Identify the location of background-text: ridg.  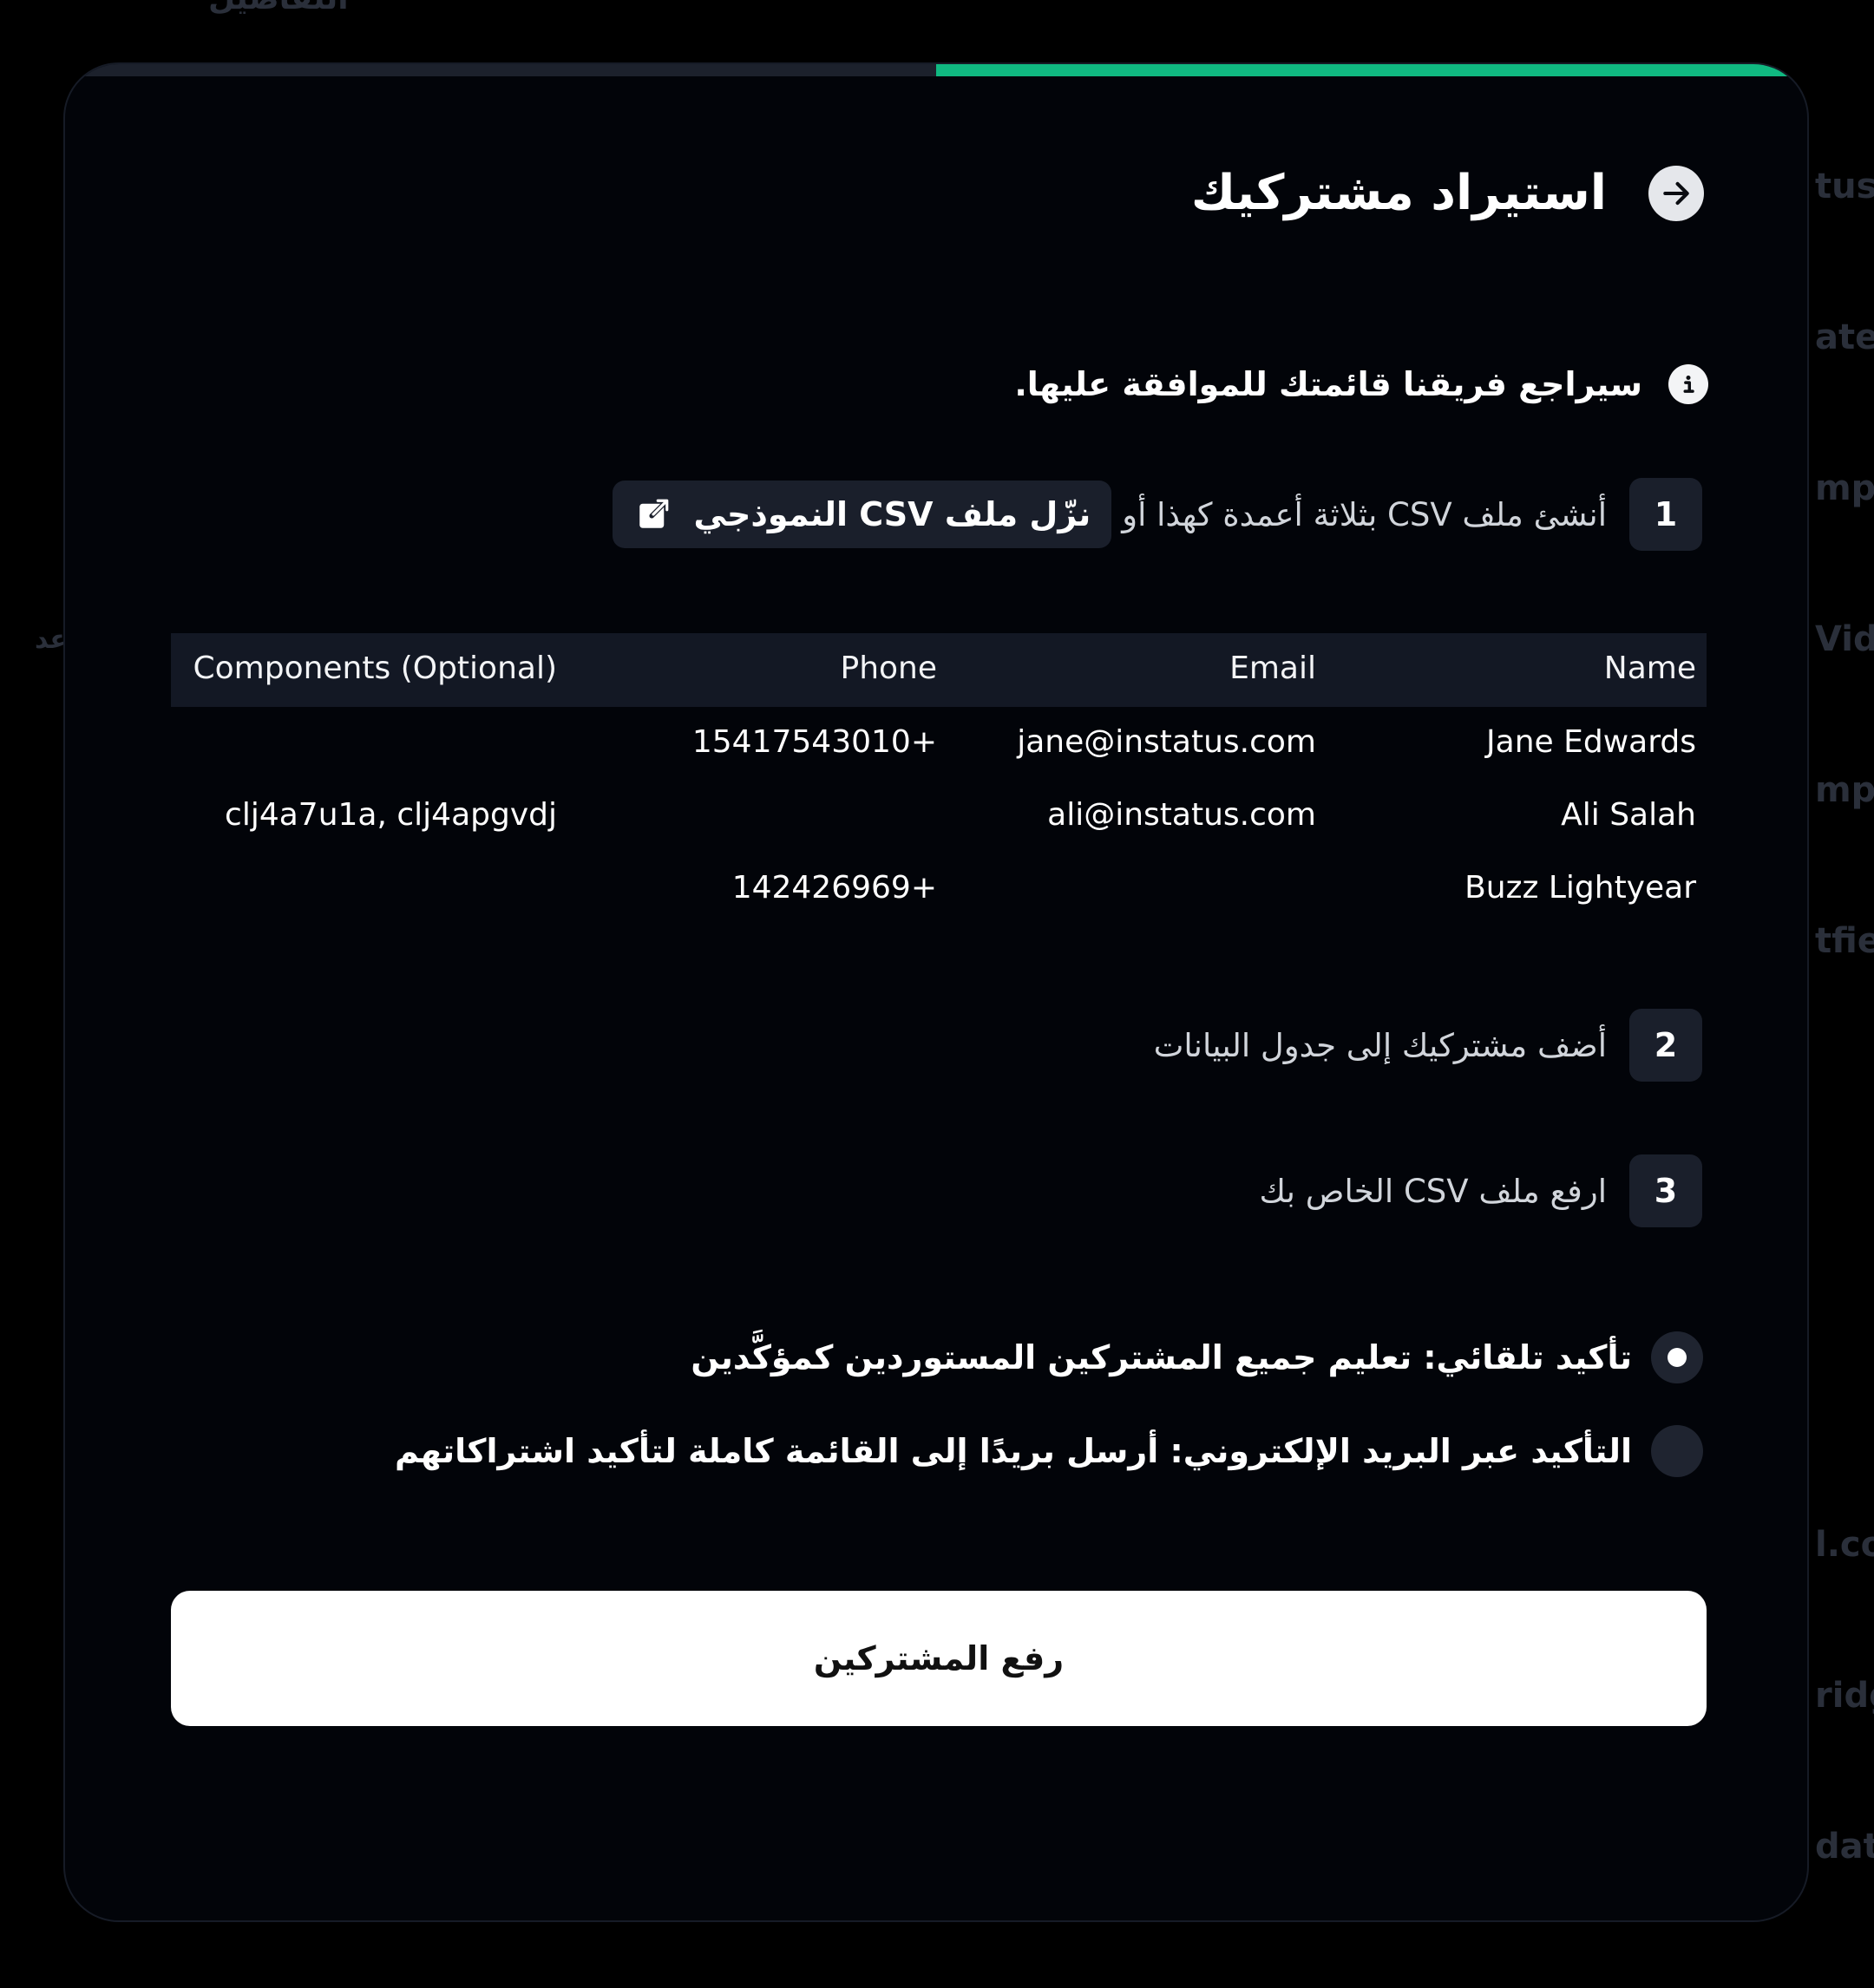
(1844, 1696).